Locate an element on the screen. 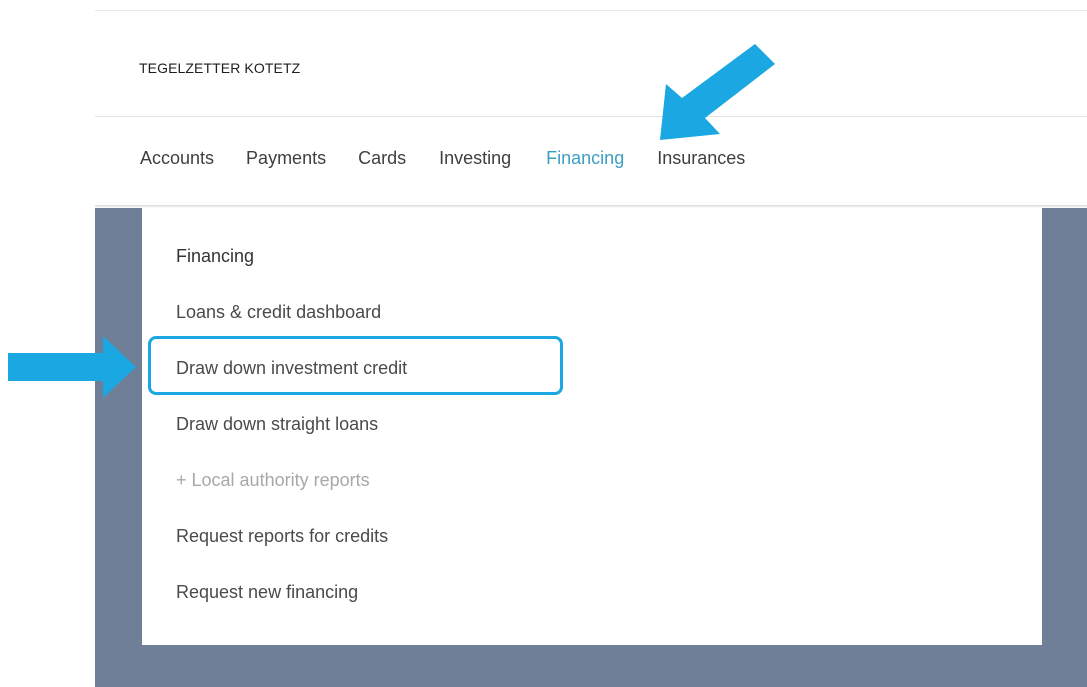  tab-accounts: Accounts is located at coordinates (177, 158).